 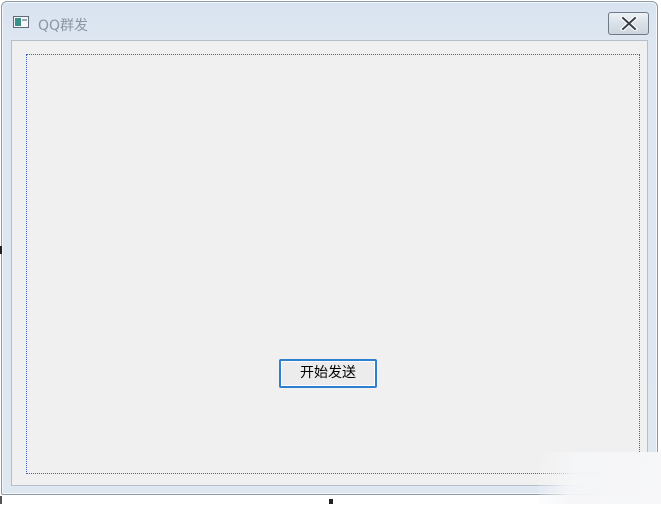 What do you see at coordinates (331, 501) in the screenshot?
I see `bottom-edge-mark` at bounding box center [331, 501].